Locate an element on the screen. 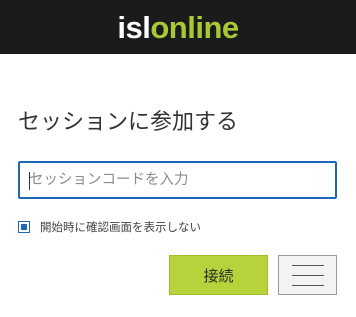  text-caret is located at coordinates (29, 181).